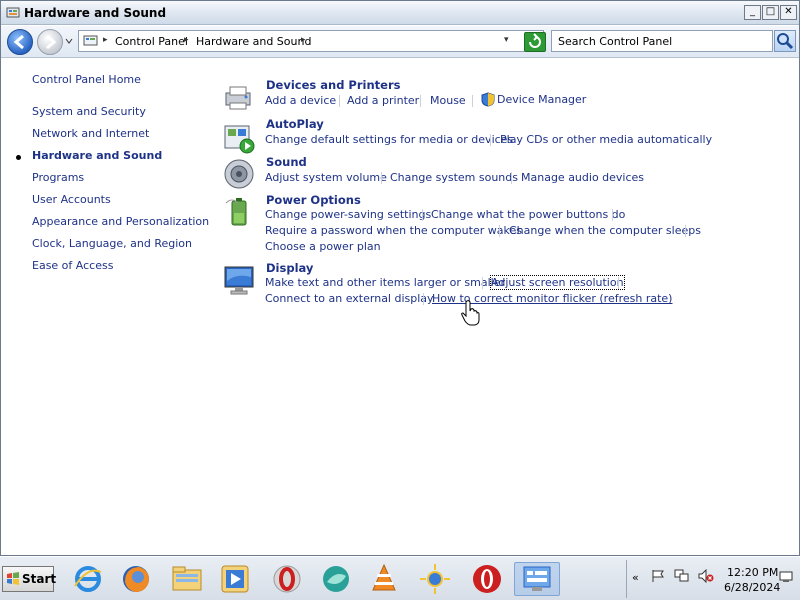 This screenshot has height=600, width=800. What do you see at coordinates (71, 199) in the screenshot?
I see `sidebar-item-user-accounts: User Accounts` at bounding box center [71, 199].